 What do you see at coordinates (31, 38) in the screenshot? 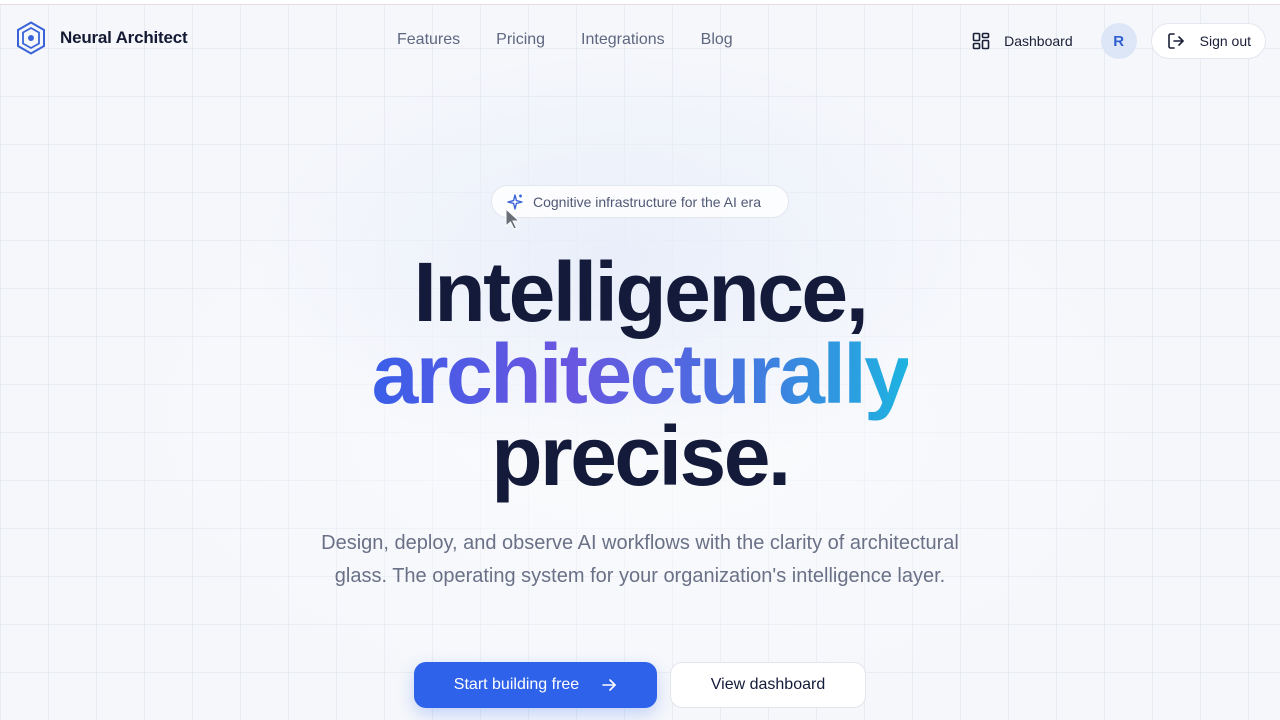
I see `hexagon-logo-icon` at bounding box center [31, 38].